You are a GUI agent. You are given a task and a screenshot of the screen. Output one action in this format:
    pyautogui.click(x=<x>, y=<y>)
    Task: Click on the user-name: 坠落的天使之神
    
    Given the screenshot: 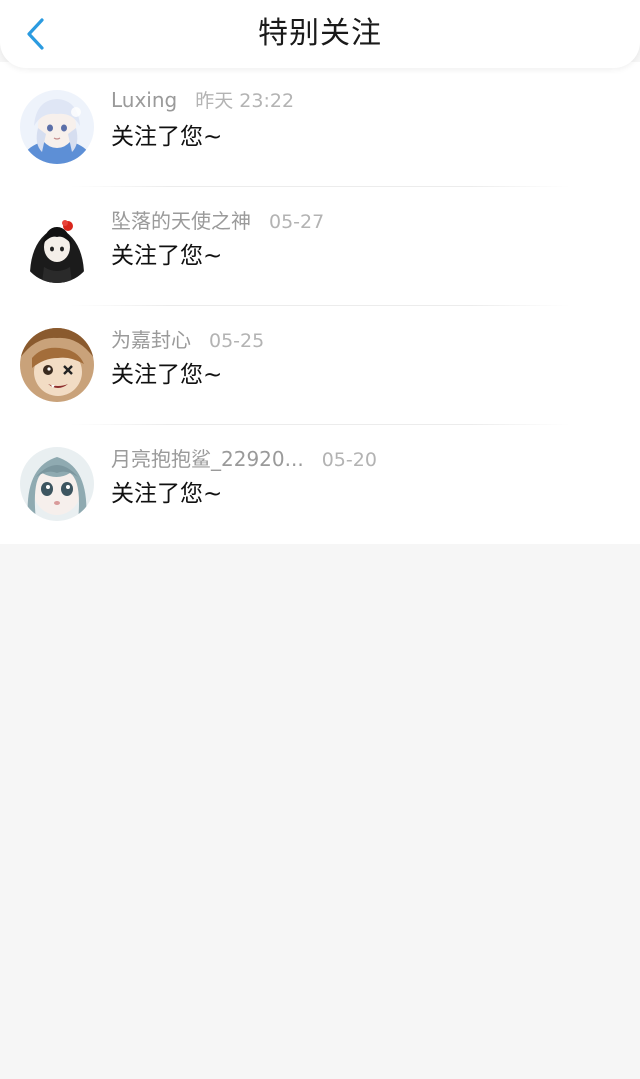 What is the action you would take?
    pyautogui.click(x=181, y=221)
    